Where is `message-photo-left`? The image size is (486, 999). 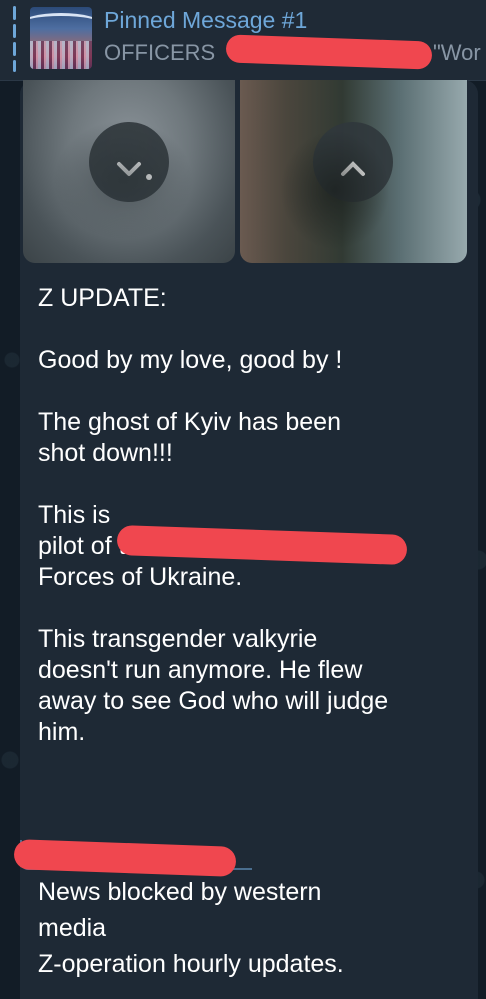
message-photo-left is located at coordinates (129, 171).